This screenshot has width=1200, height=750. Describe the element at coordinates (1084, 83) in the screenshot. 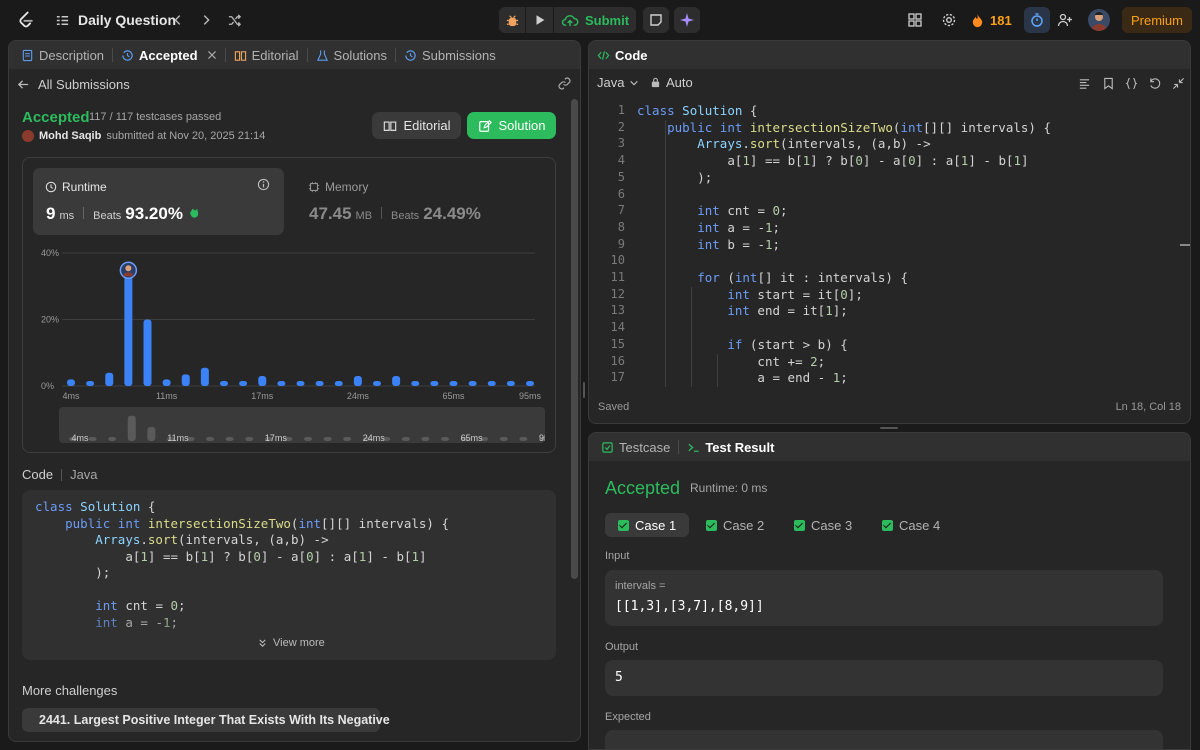

I see `format-icon` at that location.